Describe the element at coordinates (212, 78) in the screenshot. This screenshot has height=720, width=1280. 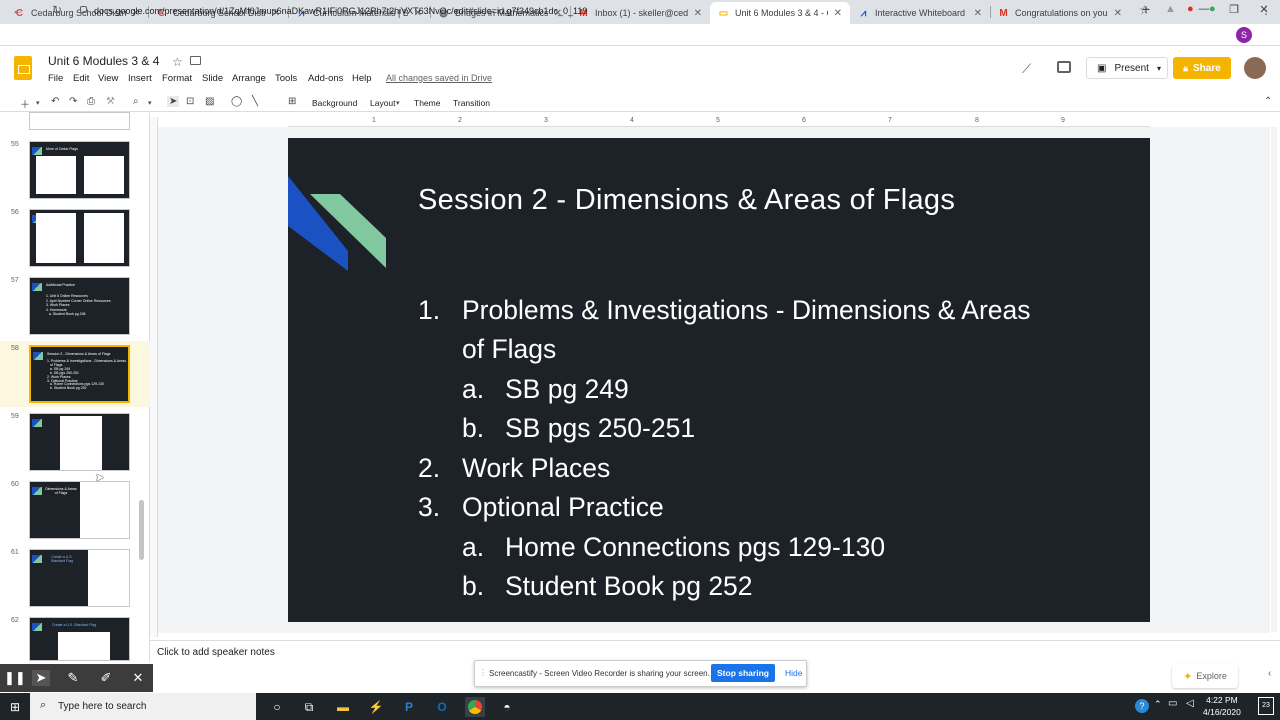
I see `menu-slide: Slide` at that location.